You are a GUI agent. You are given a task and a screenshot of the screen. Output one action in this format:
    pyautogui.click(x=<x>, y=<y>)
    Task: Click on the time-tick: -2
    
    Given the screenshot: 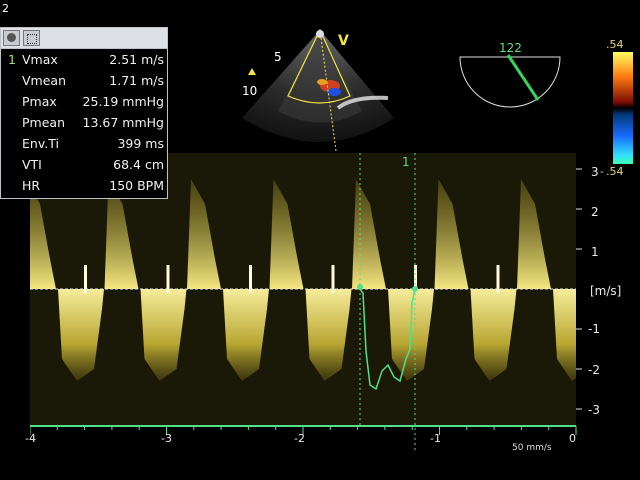 What is the action you would take?
    pyautogui.click(x=299, y=438)
    